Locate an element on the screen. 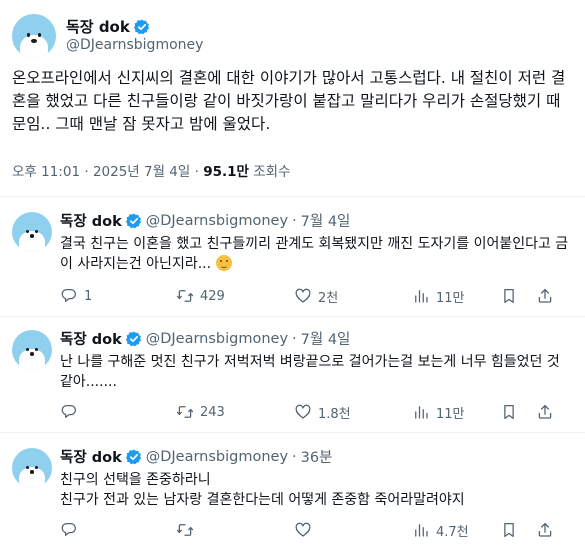 The width and height of the screenshot is (585, 551). like-button is located at coordinates (306, 530).